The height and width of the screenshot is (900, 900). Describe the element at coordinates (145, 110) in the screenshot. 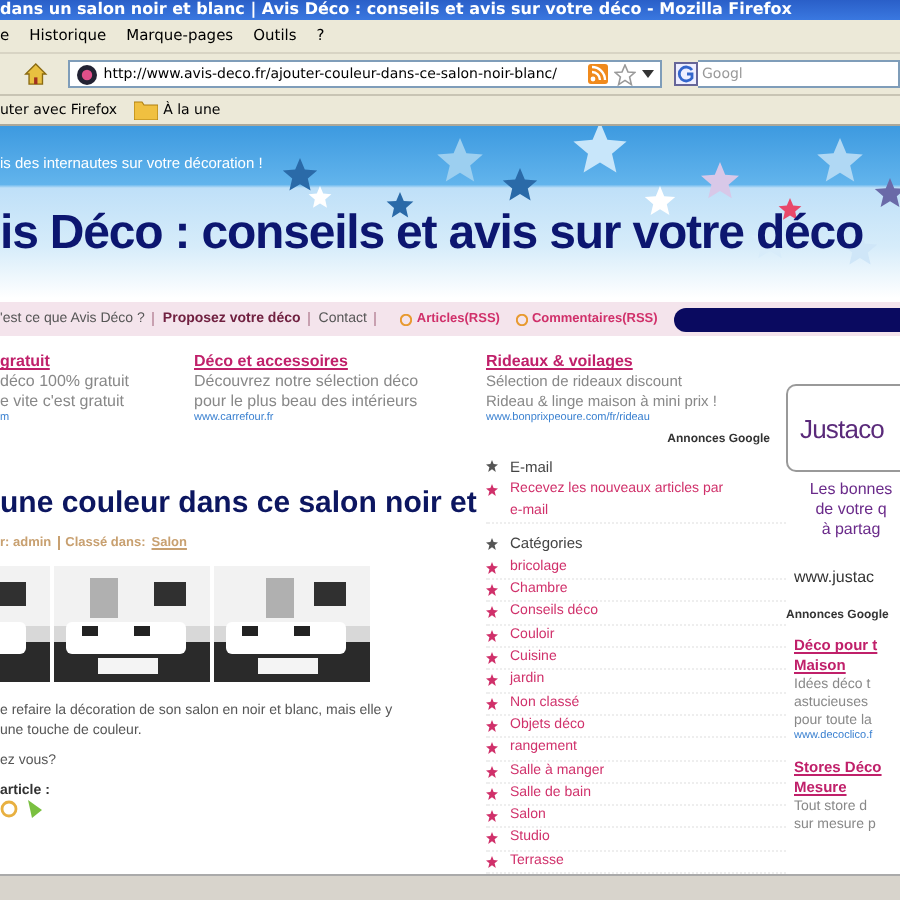

I see `folder-icon` at that location.